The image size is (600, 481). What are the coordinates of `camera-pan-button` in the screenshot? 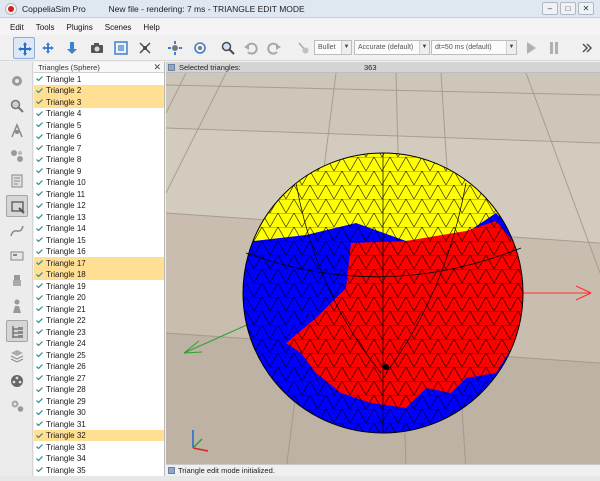 It's located at (24, 48).